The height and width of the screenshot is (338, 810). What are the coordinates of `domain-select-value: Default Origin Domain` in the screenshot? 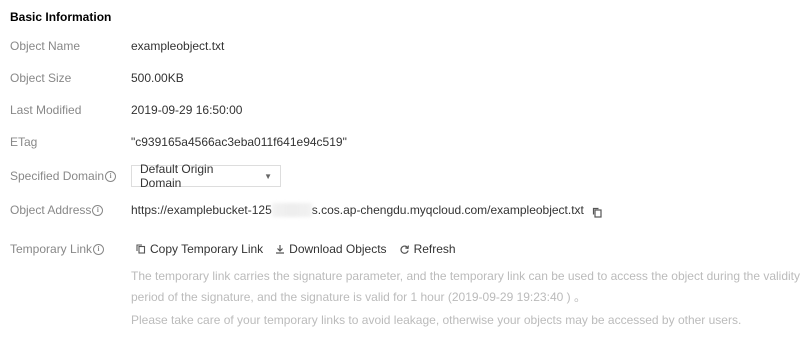 It's located at (177, 176).